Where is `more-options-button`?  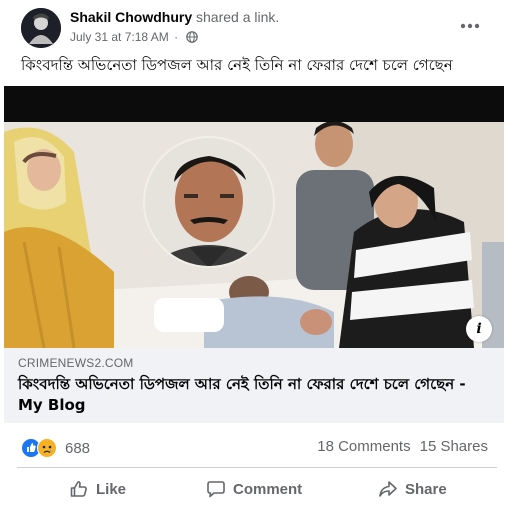
more-options-button is located at coordinates (470, 26).